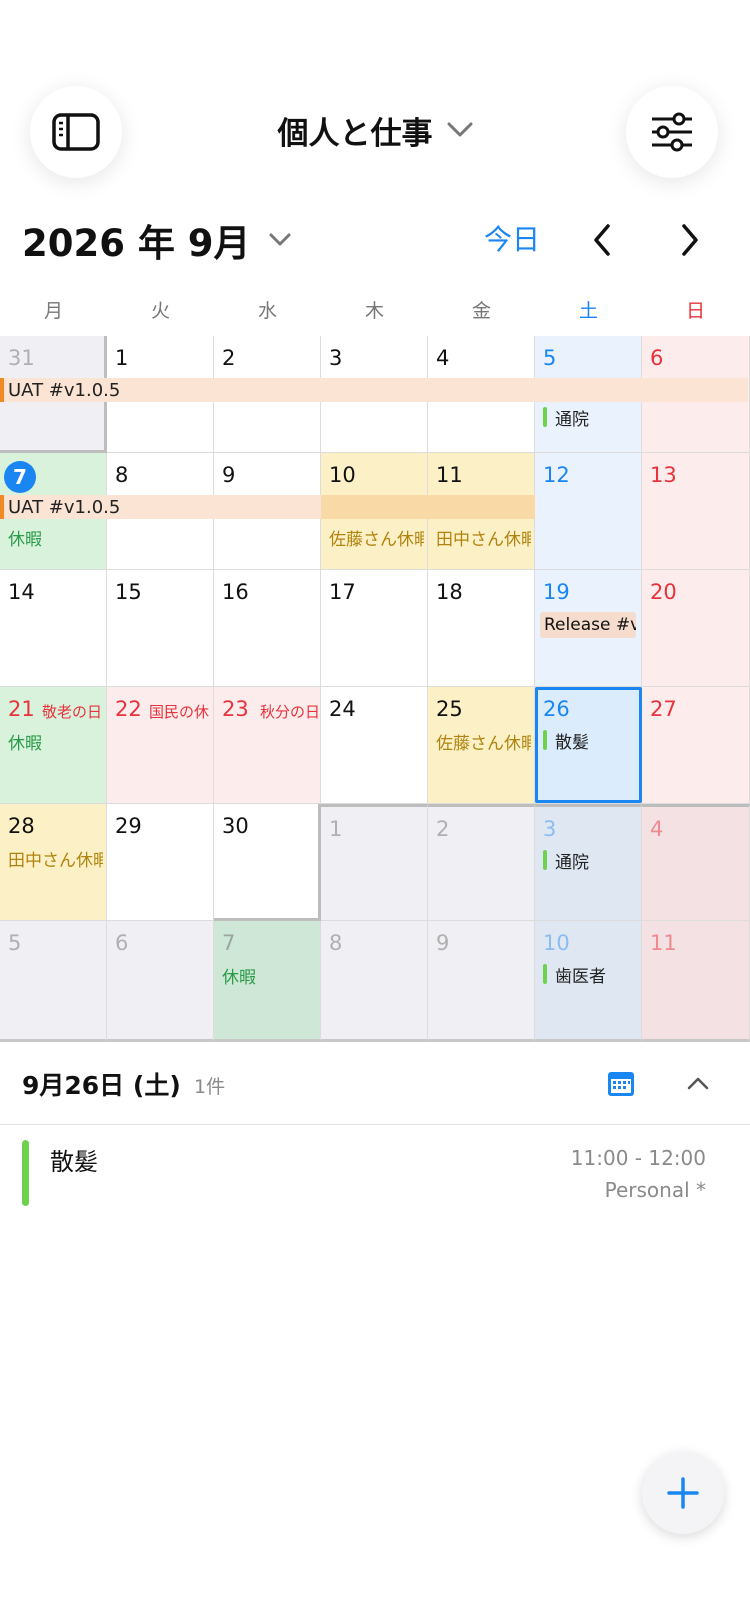  I want to click on month-title: 2026 年 9月, so click(156, 240).